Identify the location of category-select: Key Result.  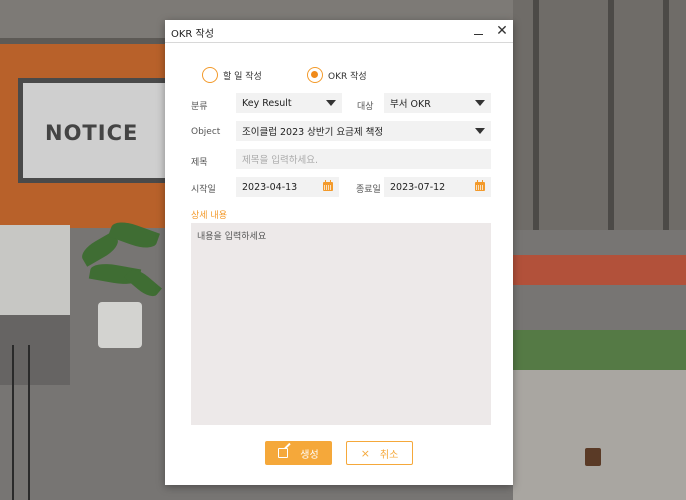
(289, 103).